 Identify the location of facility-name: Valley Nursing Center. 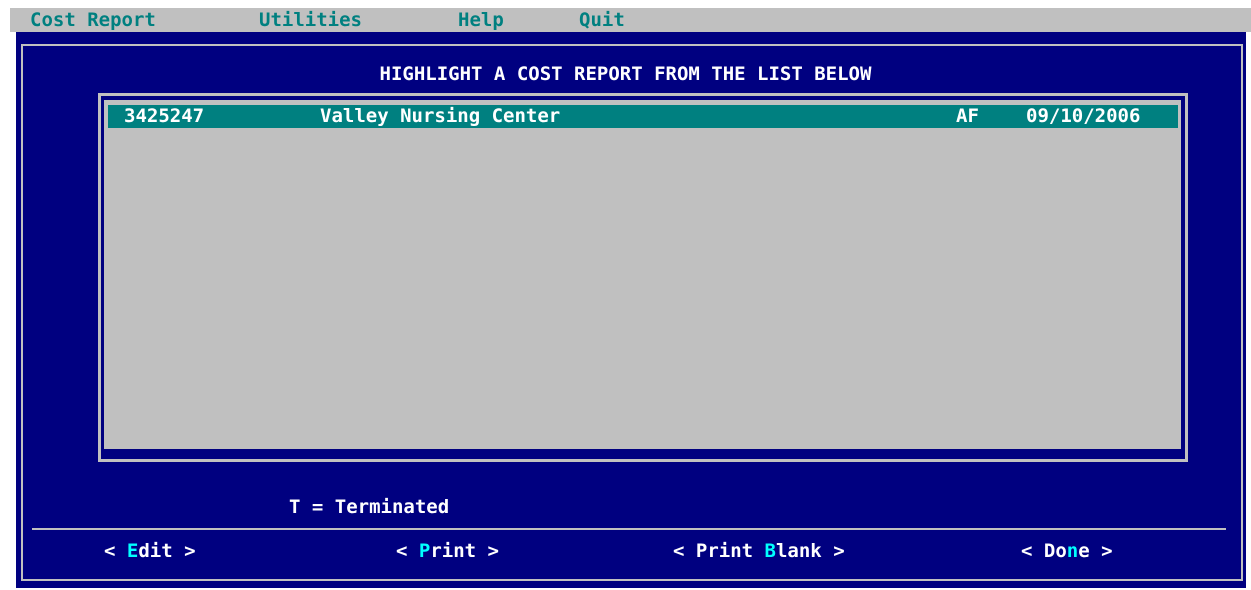
(440, 116).